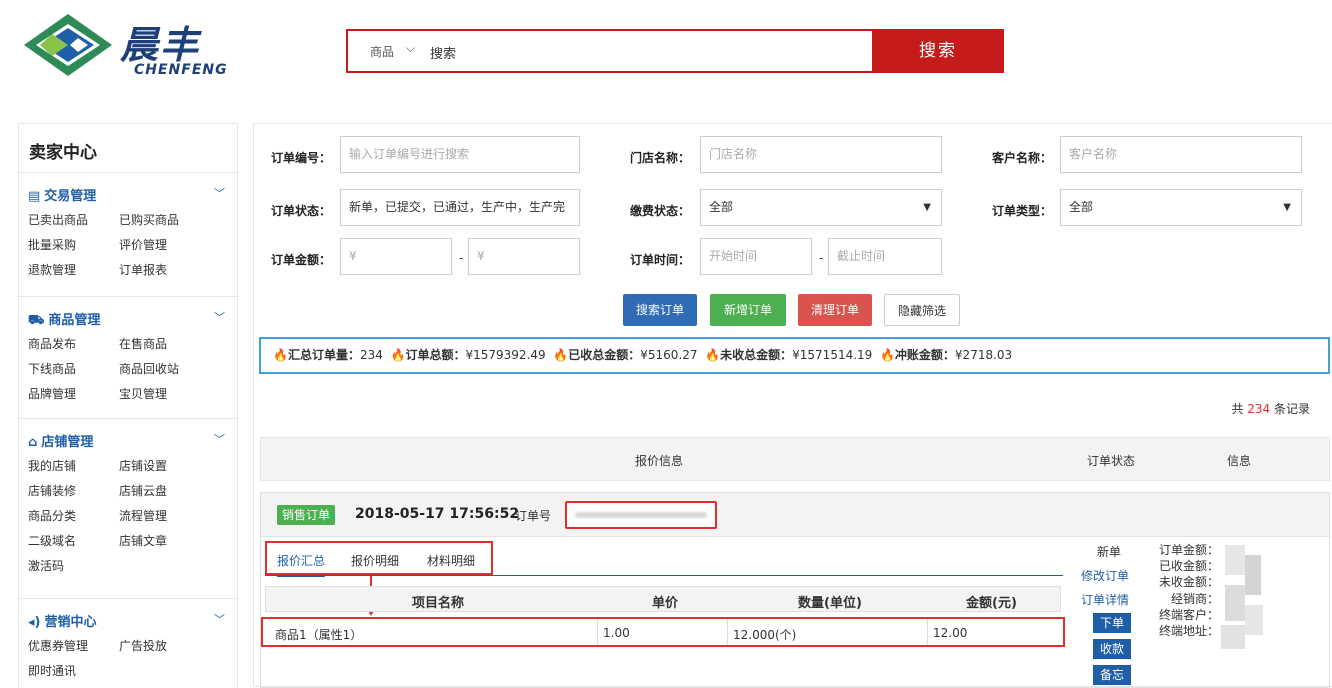  I want to click on sidebar-item: 店铺文章, so click(143, 540).